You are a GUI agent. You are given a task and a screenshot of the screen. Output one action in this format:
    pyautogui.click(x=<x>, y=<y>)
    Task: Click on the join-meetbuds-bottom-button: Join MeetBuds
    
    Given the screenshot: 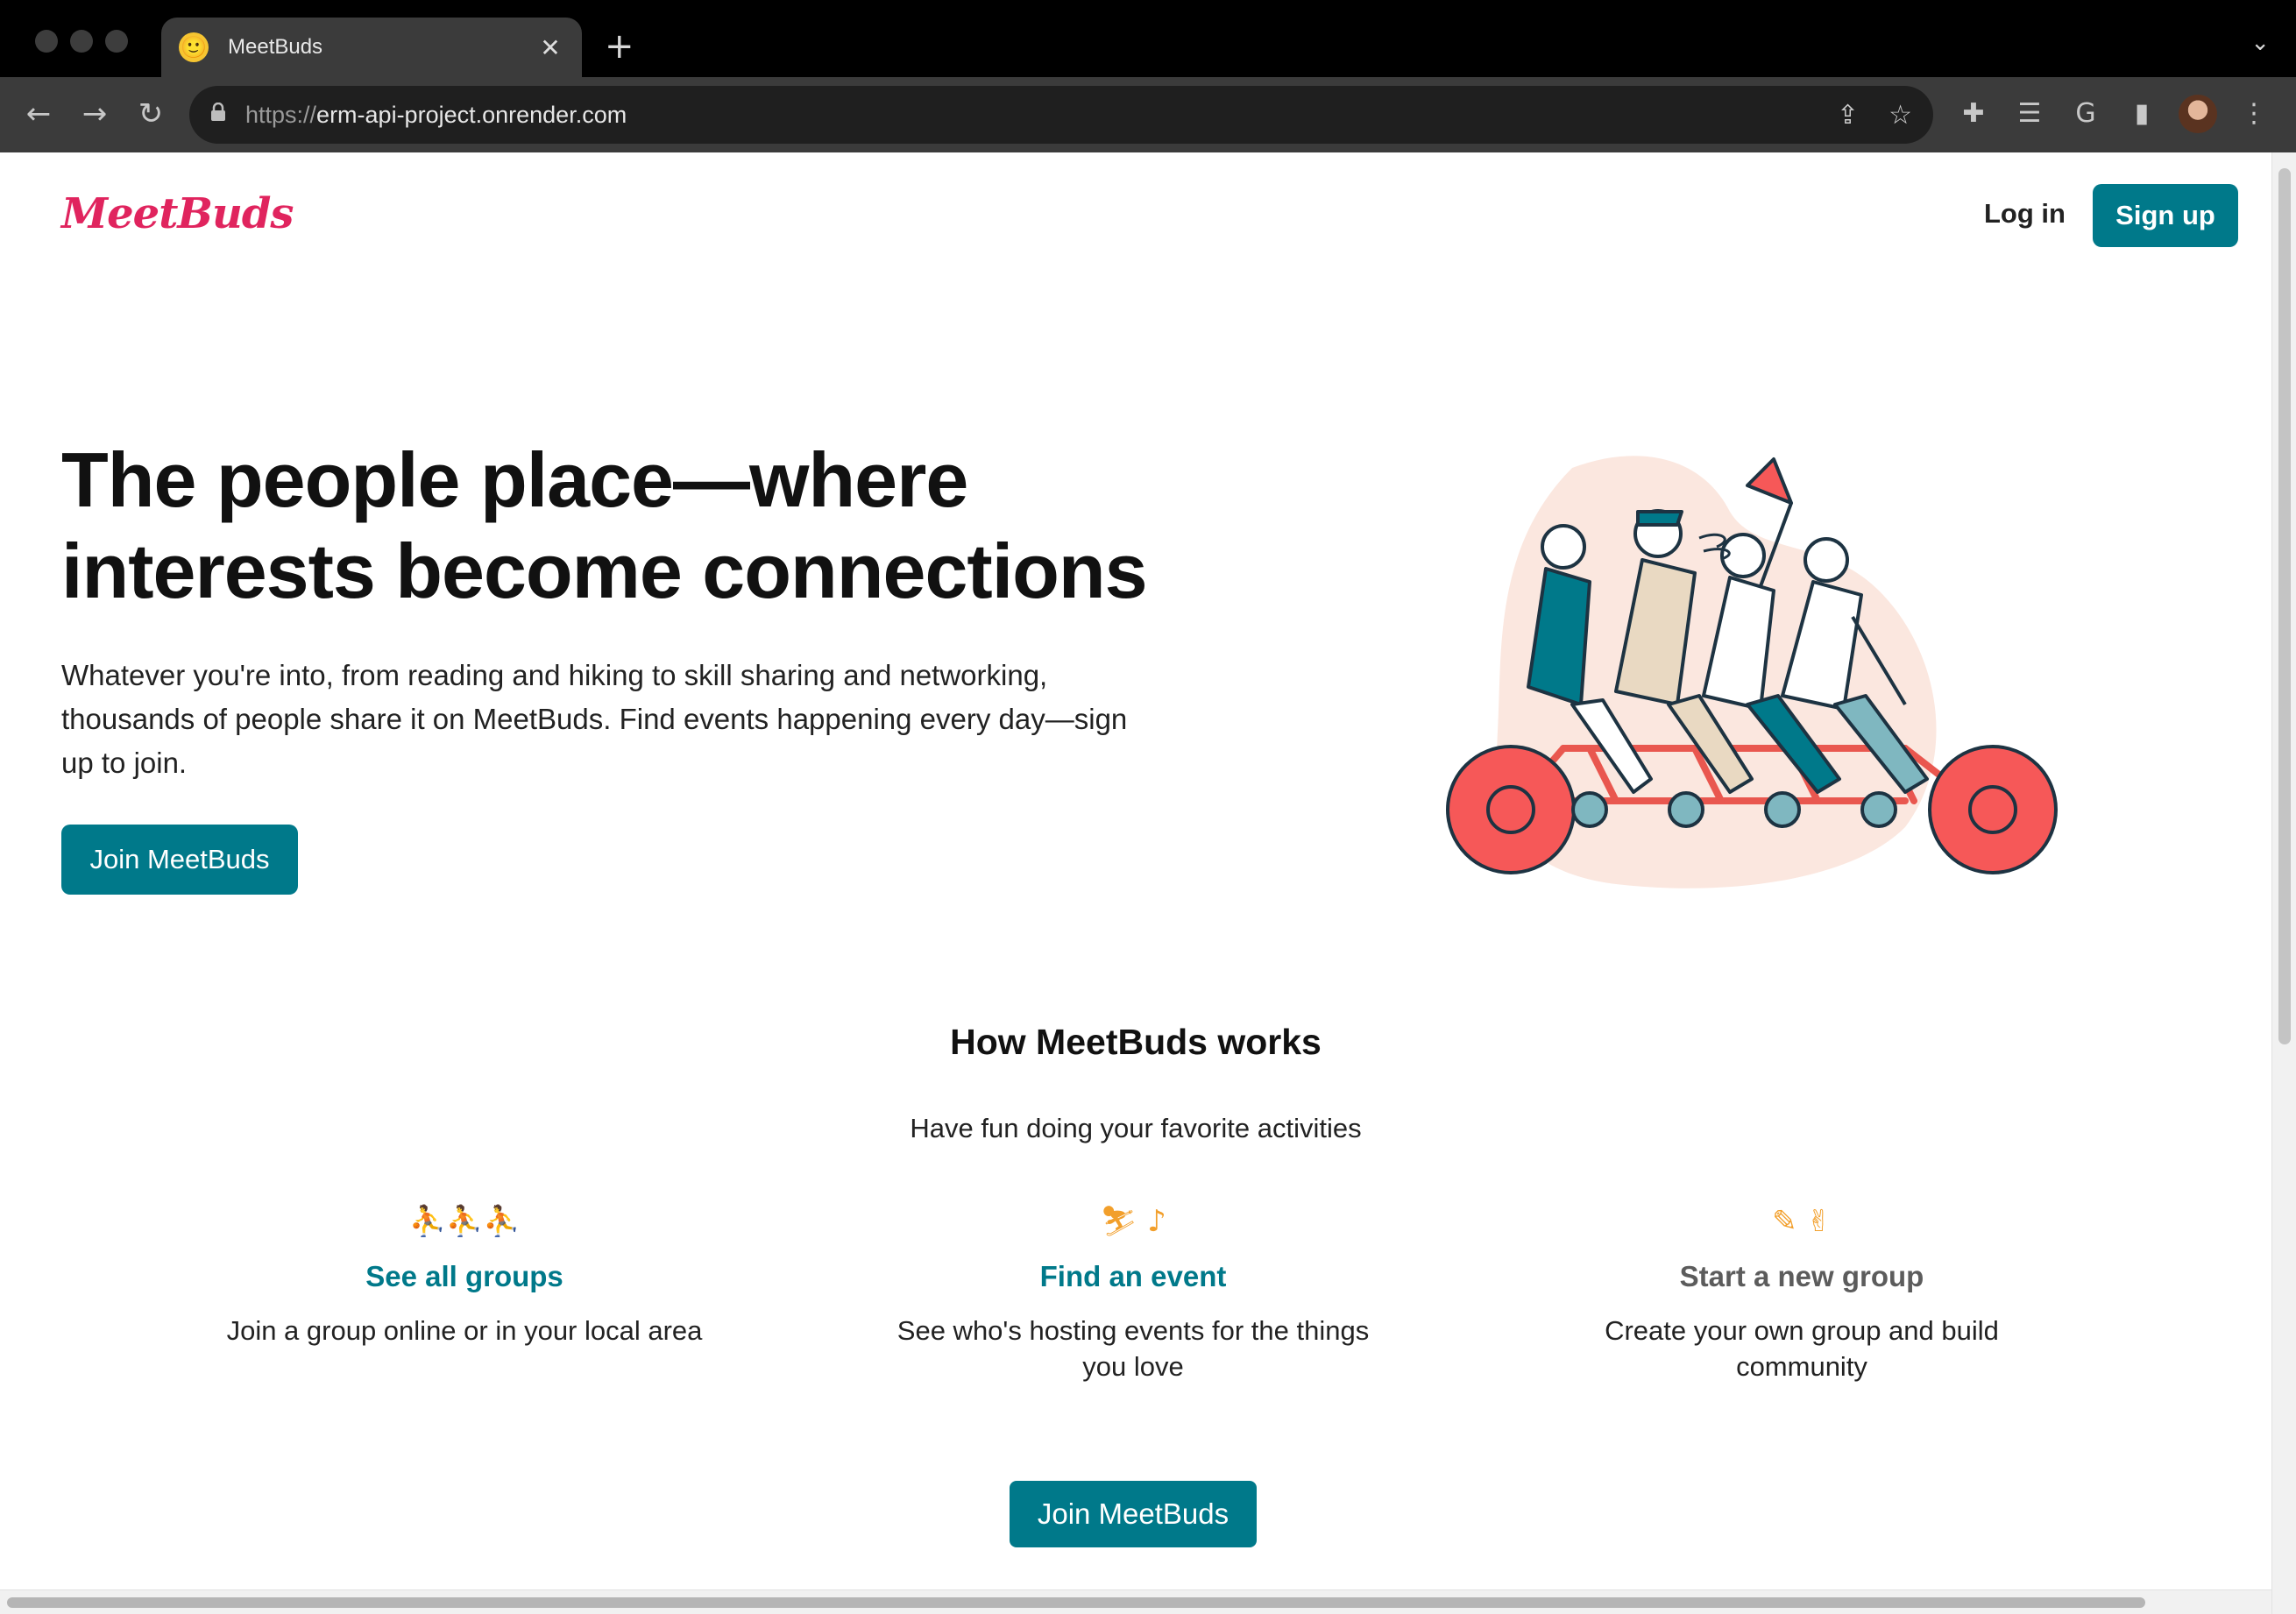 What is the action you would take?
    pyautogui.click(x=1133, y=1514)
    